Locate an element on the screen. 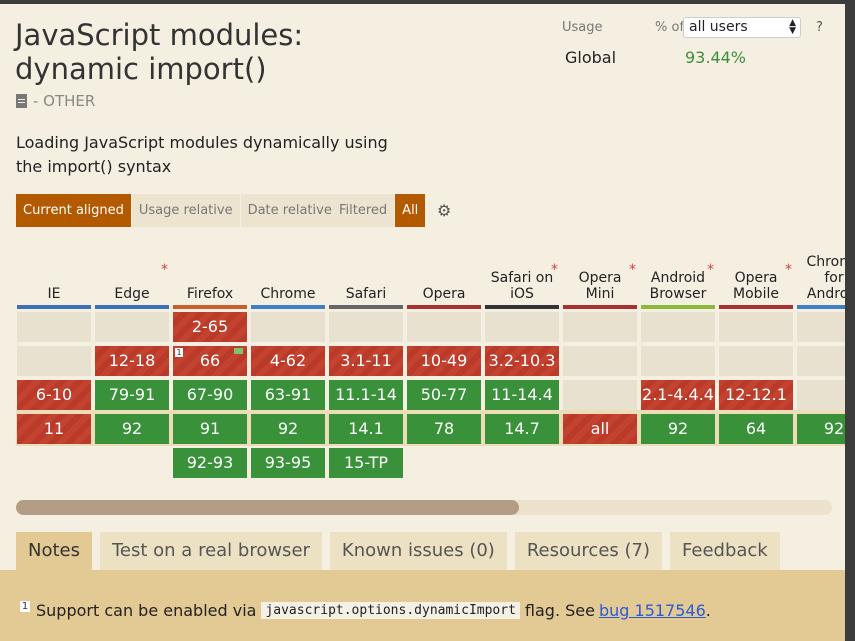 Image resolution: width=855 pixels, height=641 pixels. supported-cell: 15-TP is located at coordinates (366, 463).